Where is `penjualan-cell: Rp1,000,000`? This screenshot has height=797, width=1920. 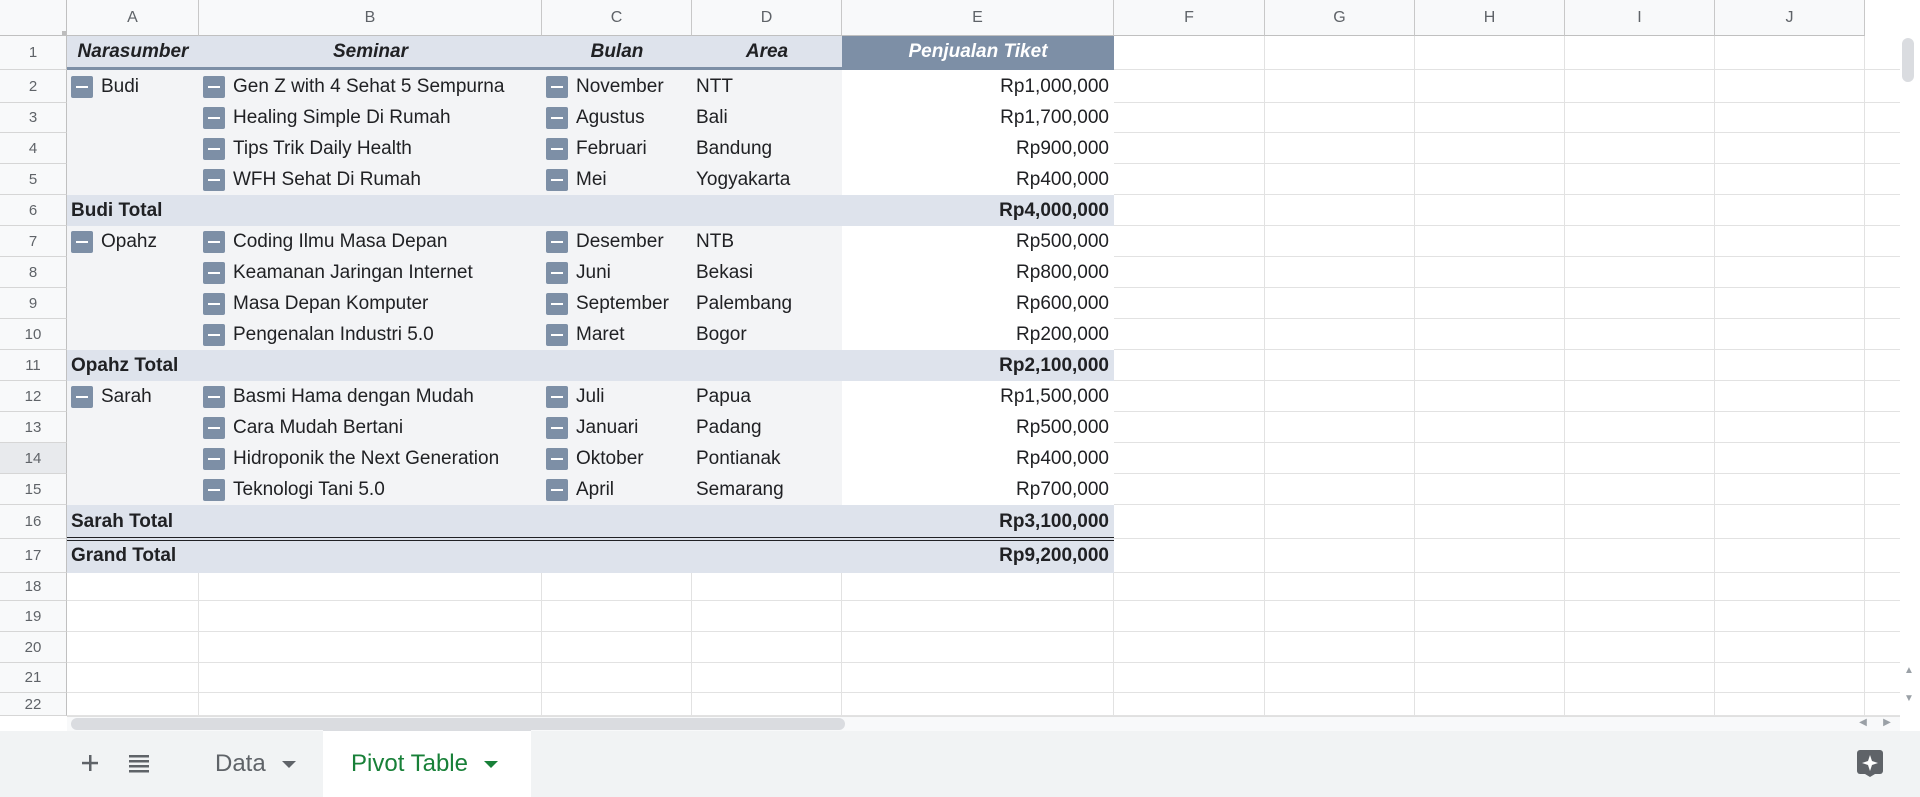
penjualan-cell: Rp1,000,000 is located at coordinates (978, 86).